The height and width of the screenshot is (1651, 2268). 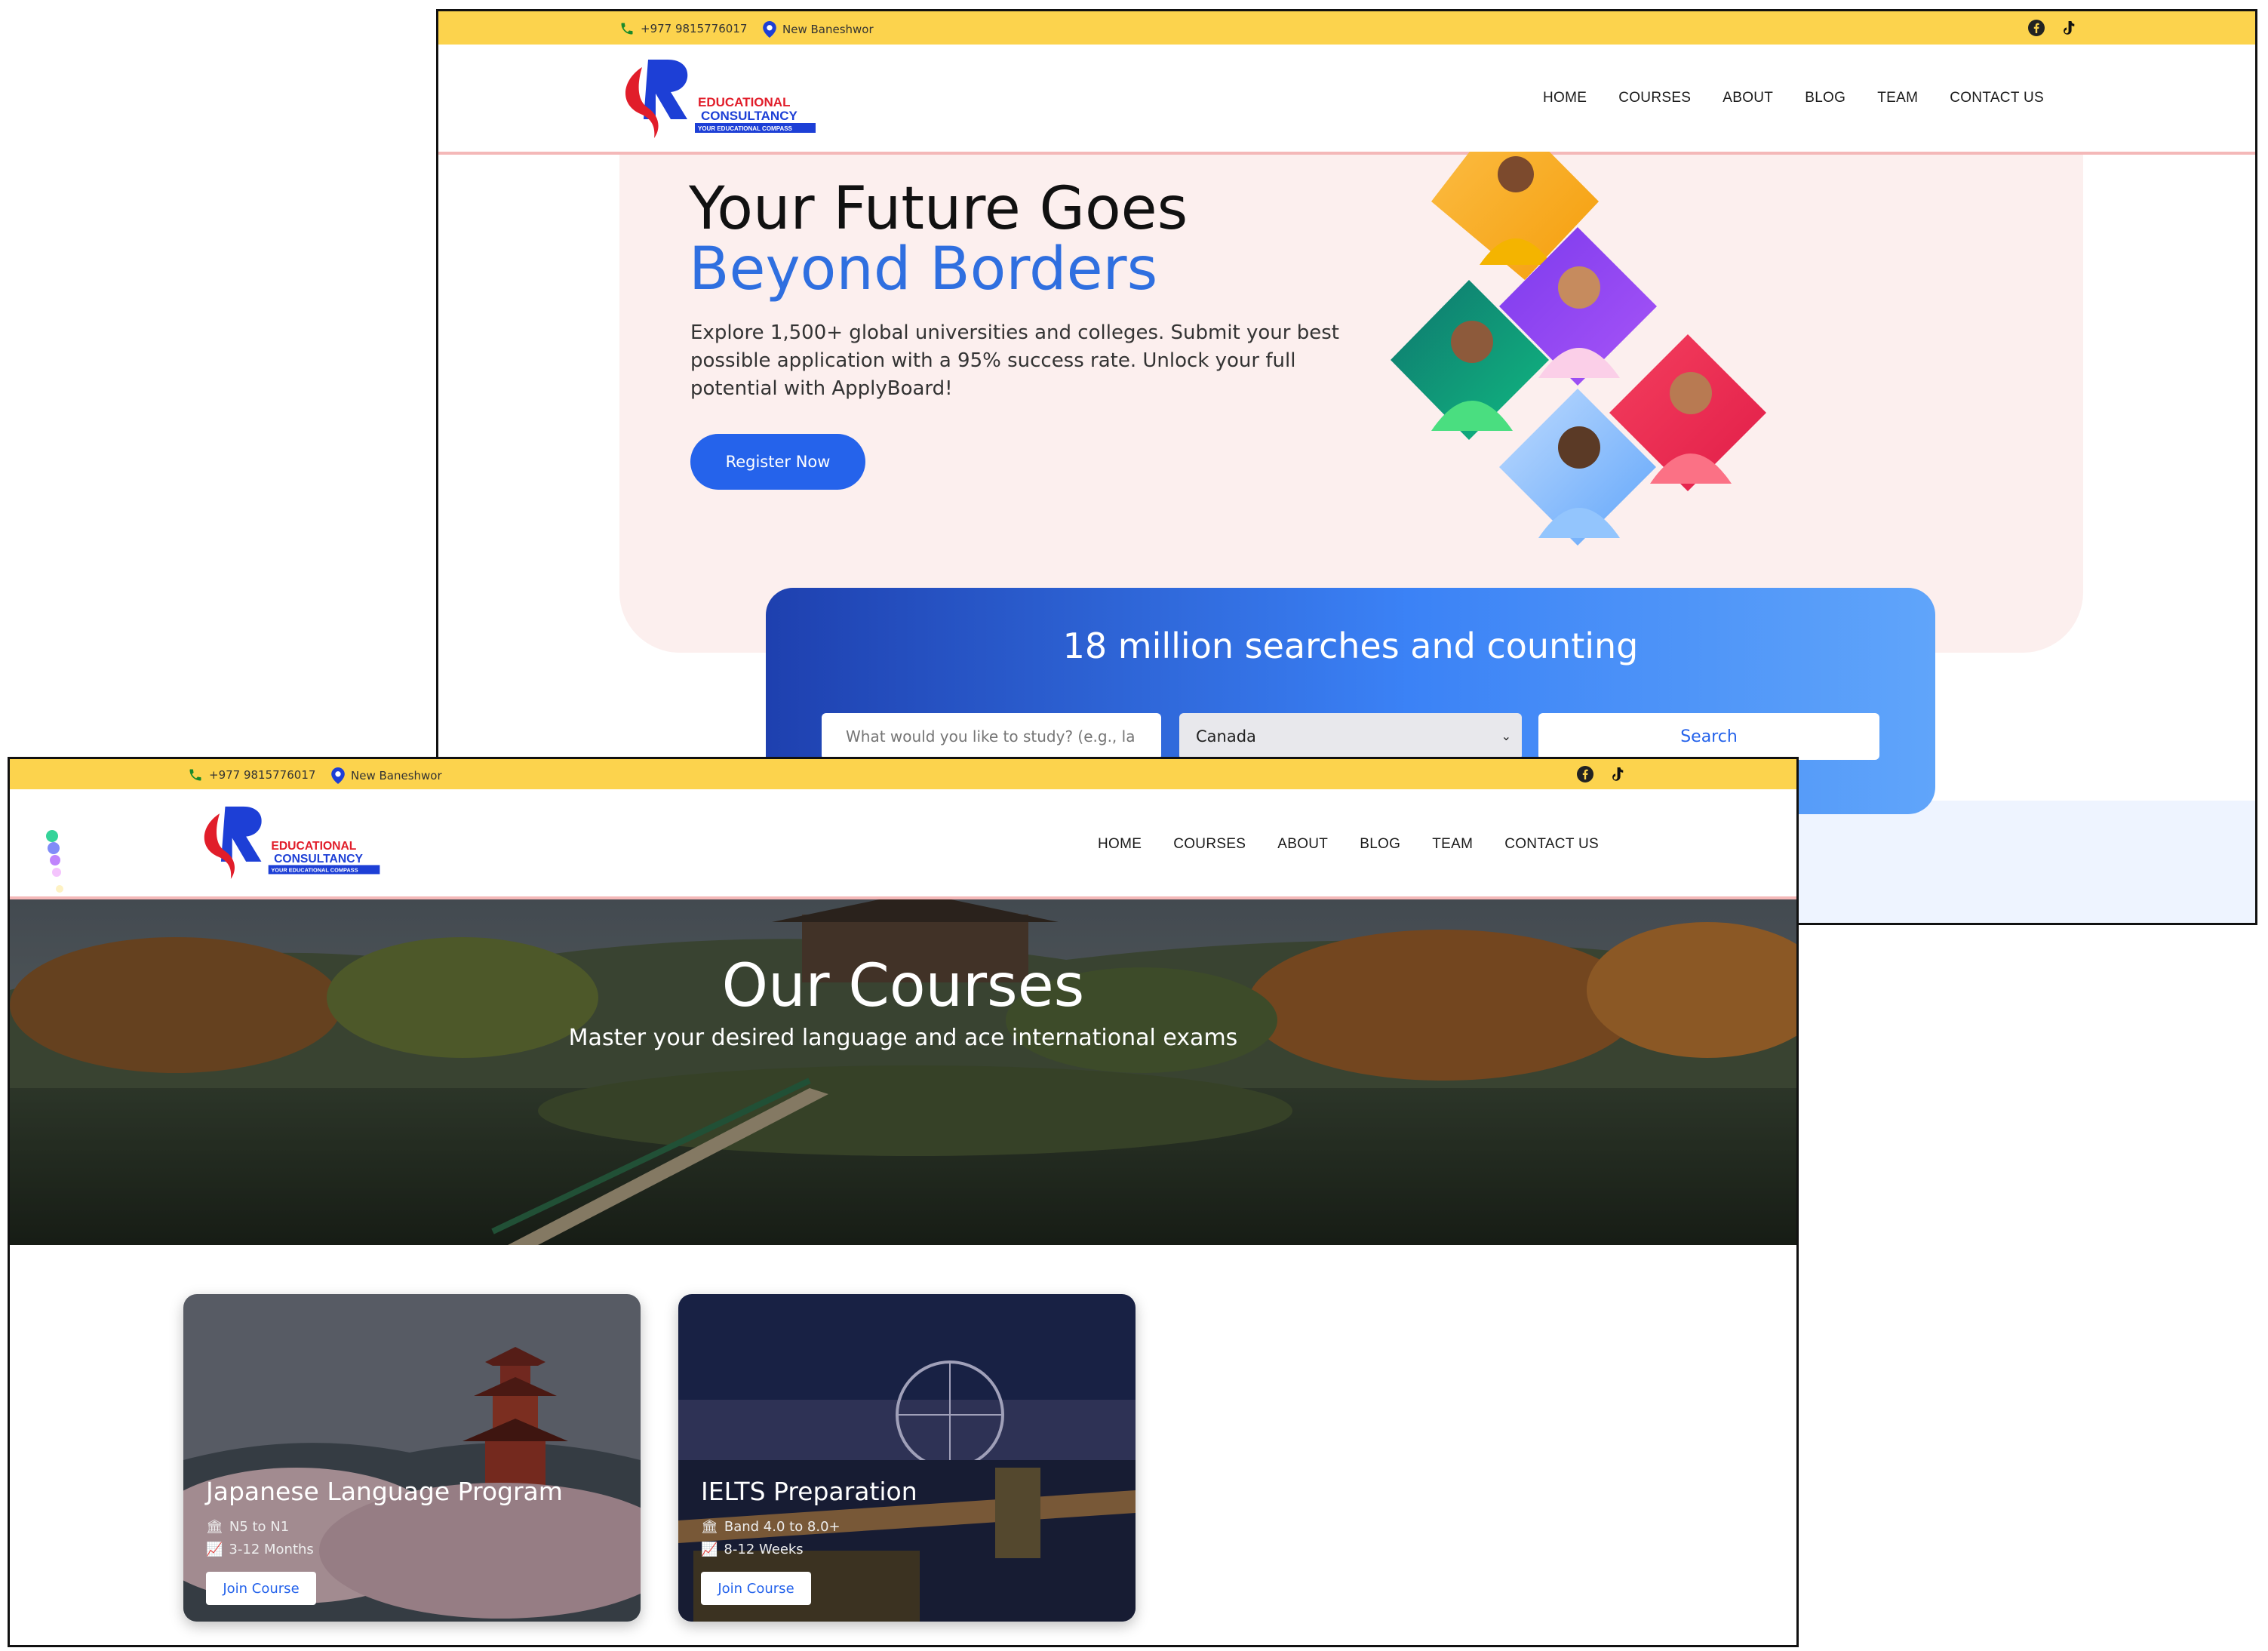 What do you see at coordinates (1350, 736) in the screenshot?
I see `country-select: Canada ⌄` at bounding box center [1350, 736].